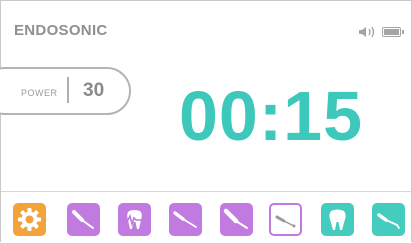 The height and width of the screenshot is (243, 412). I want to click on tooth-pulse-icon, so click(134, 219).